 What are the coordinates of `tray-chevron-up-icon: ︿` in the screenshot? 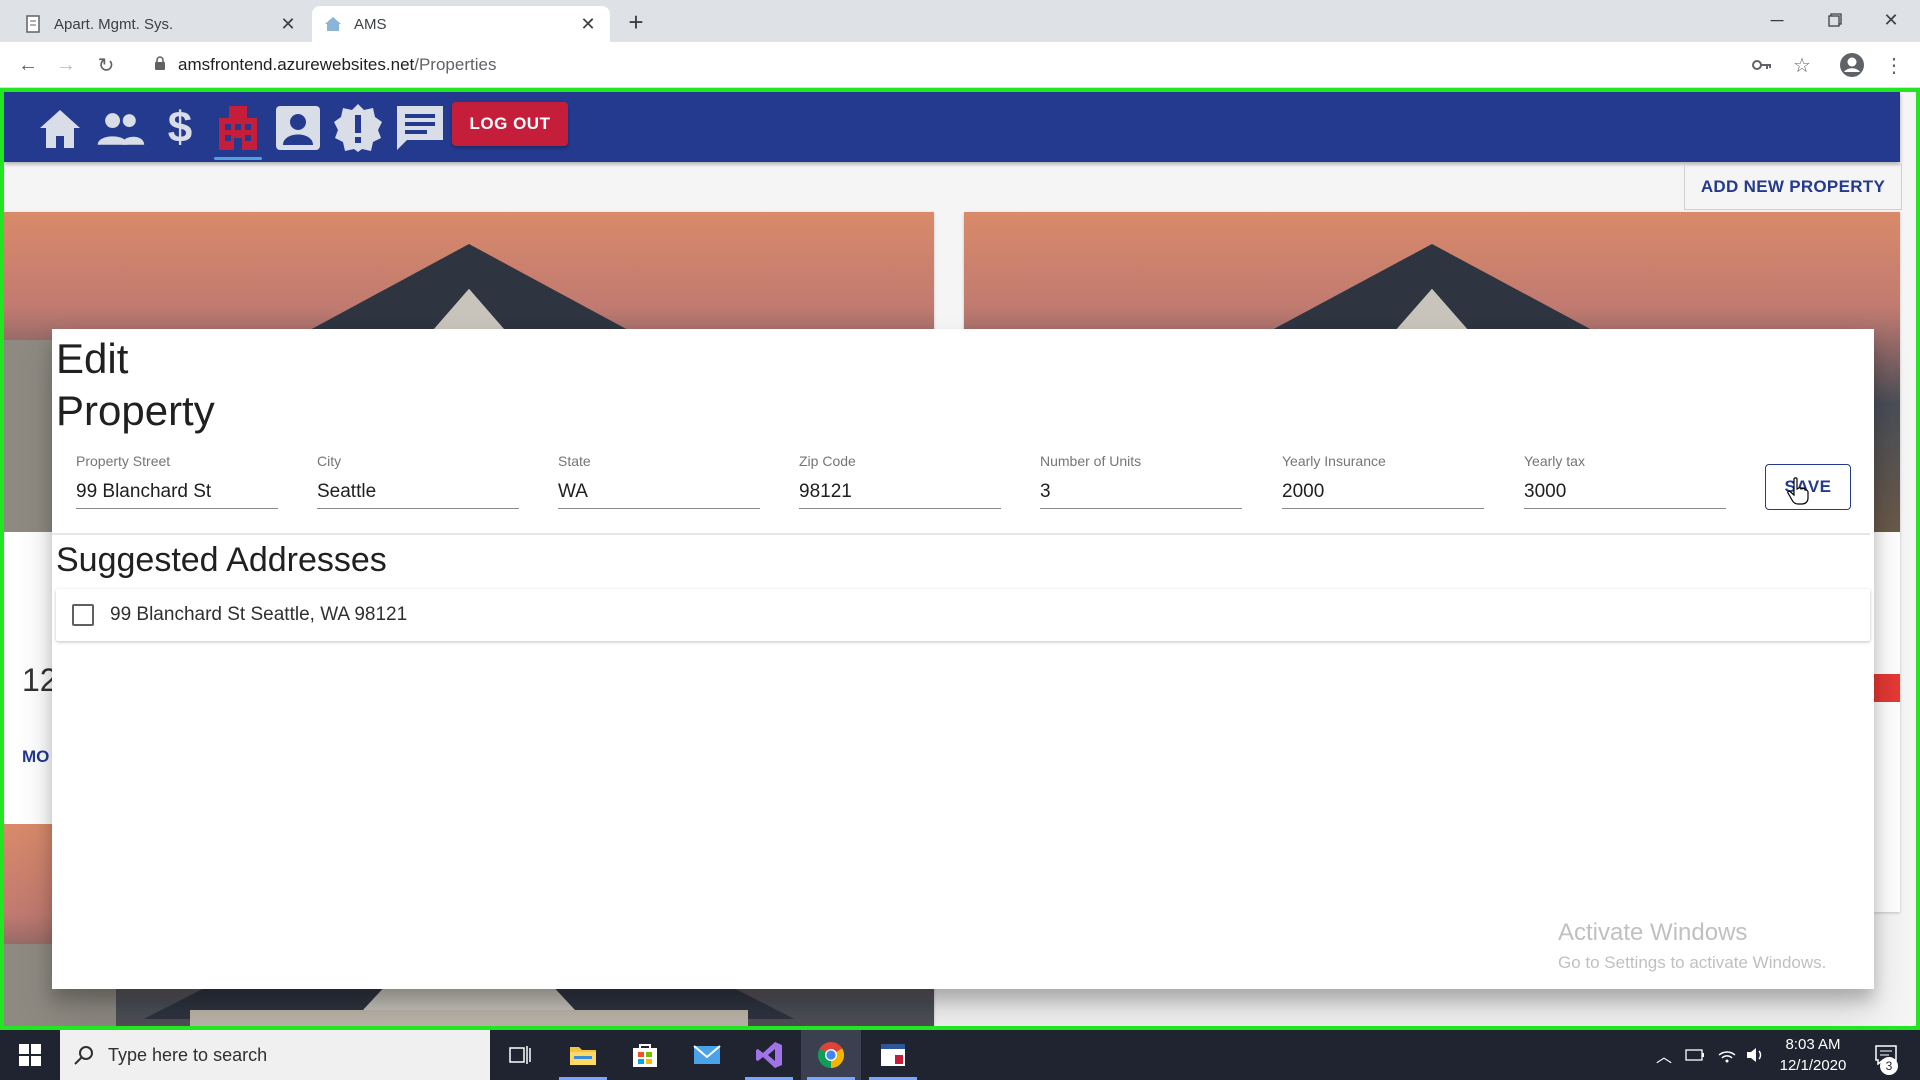 It's located at (1664, 1055).